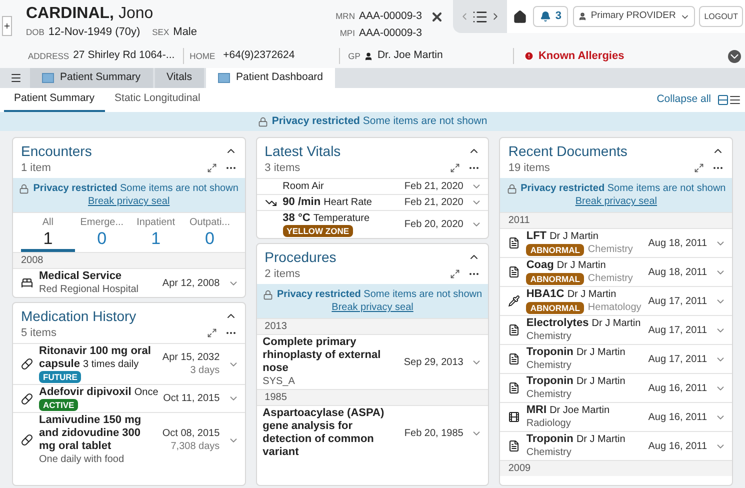 The width and height of the screenshot is (745, 488). Describe the element at coordinates (584, 323) in the screenshot. I see `row-title: Electrolytes Dr J Martin` at that location.